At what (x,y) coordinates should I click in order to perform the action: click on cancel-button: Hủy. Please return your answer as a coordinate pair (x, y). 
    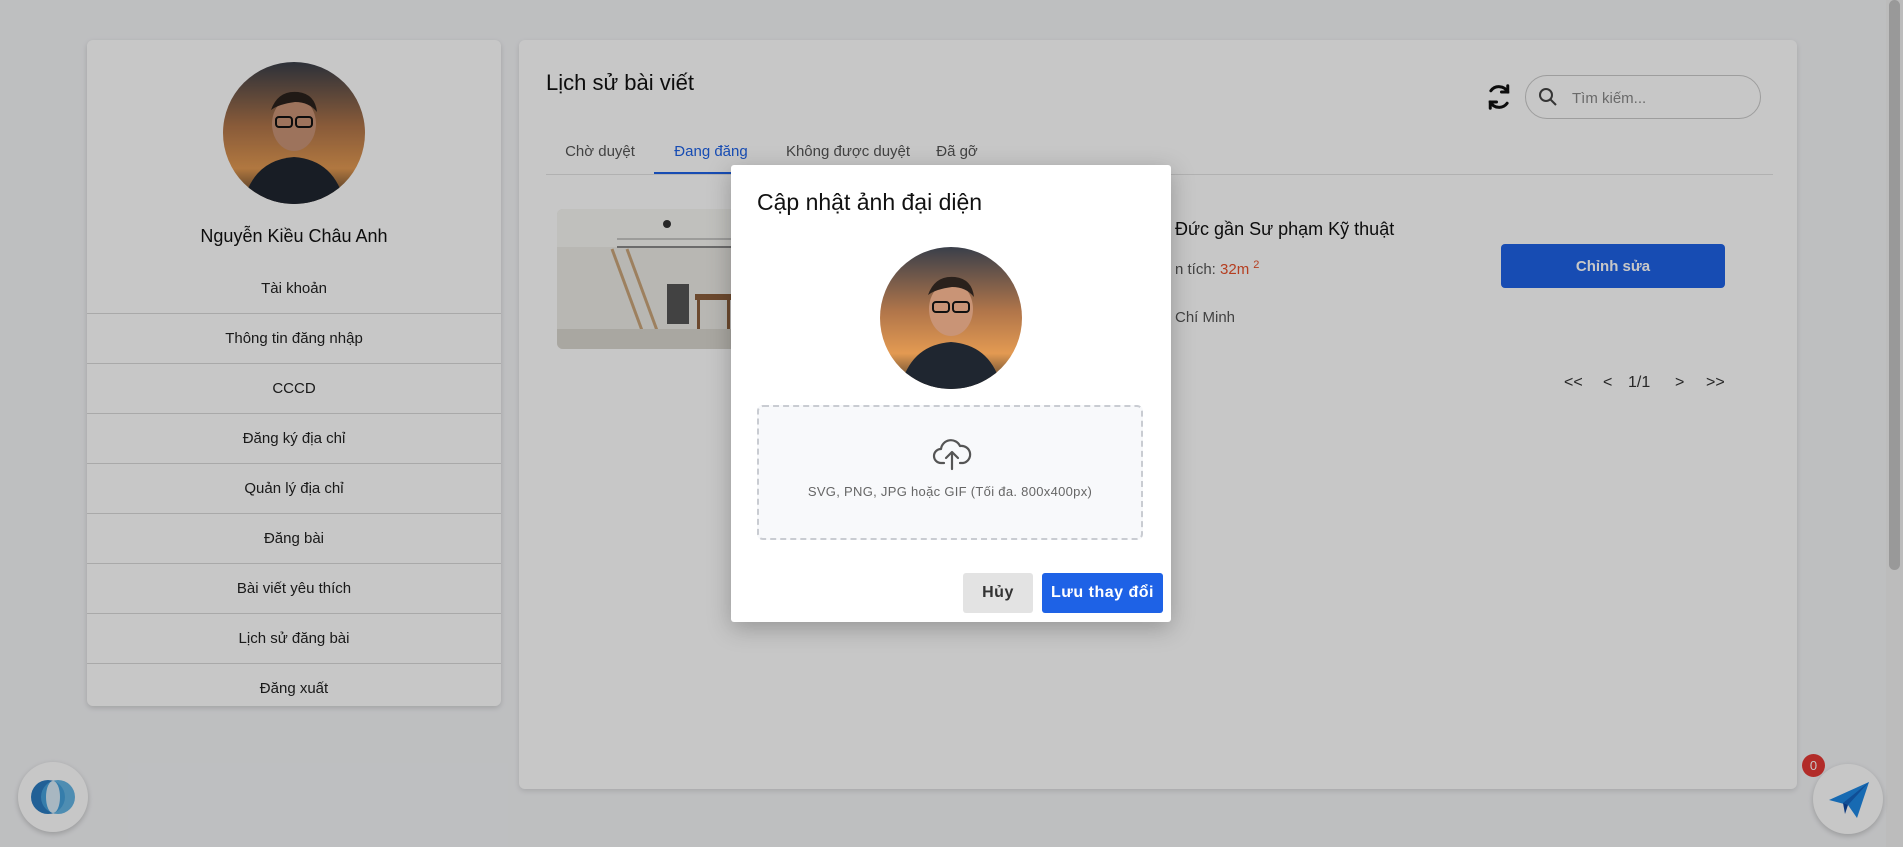
    Looking at the image, I should click on (998, 593).